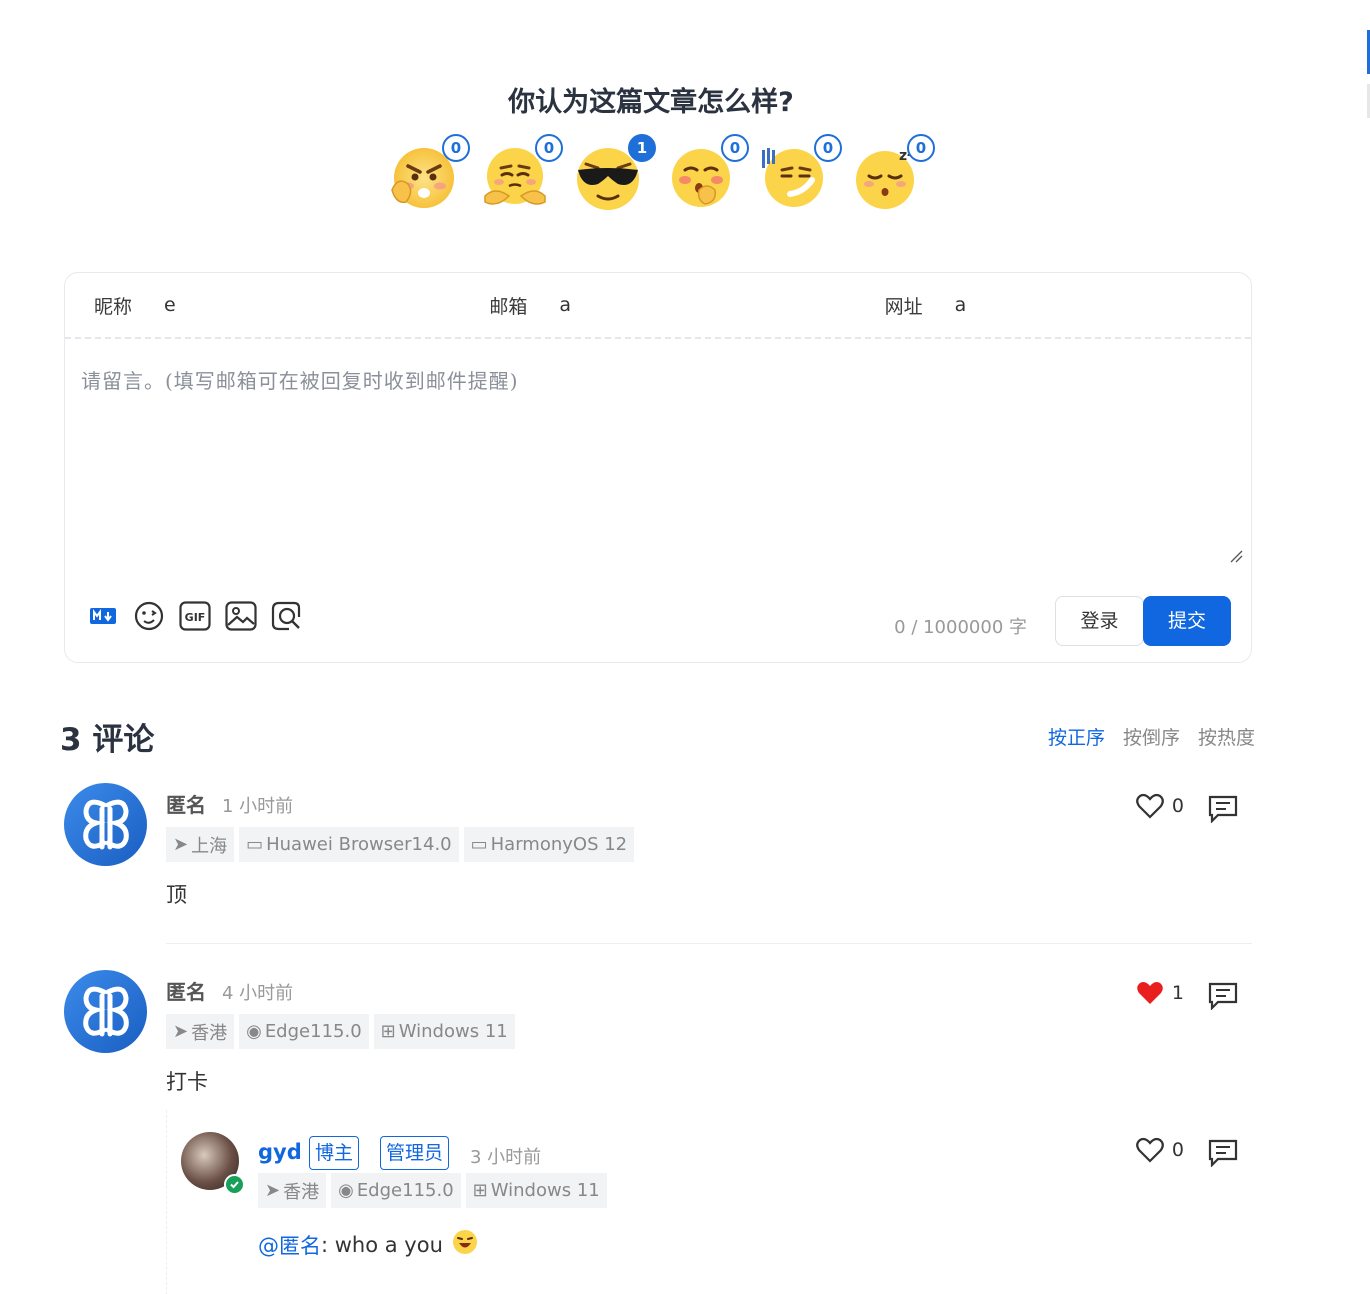  What do you see at coordinates (1099, 621) in the screenshot?
I see `login-button: 登录` at bounding box center [1099, 621].